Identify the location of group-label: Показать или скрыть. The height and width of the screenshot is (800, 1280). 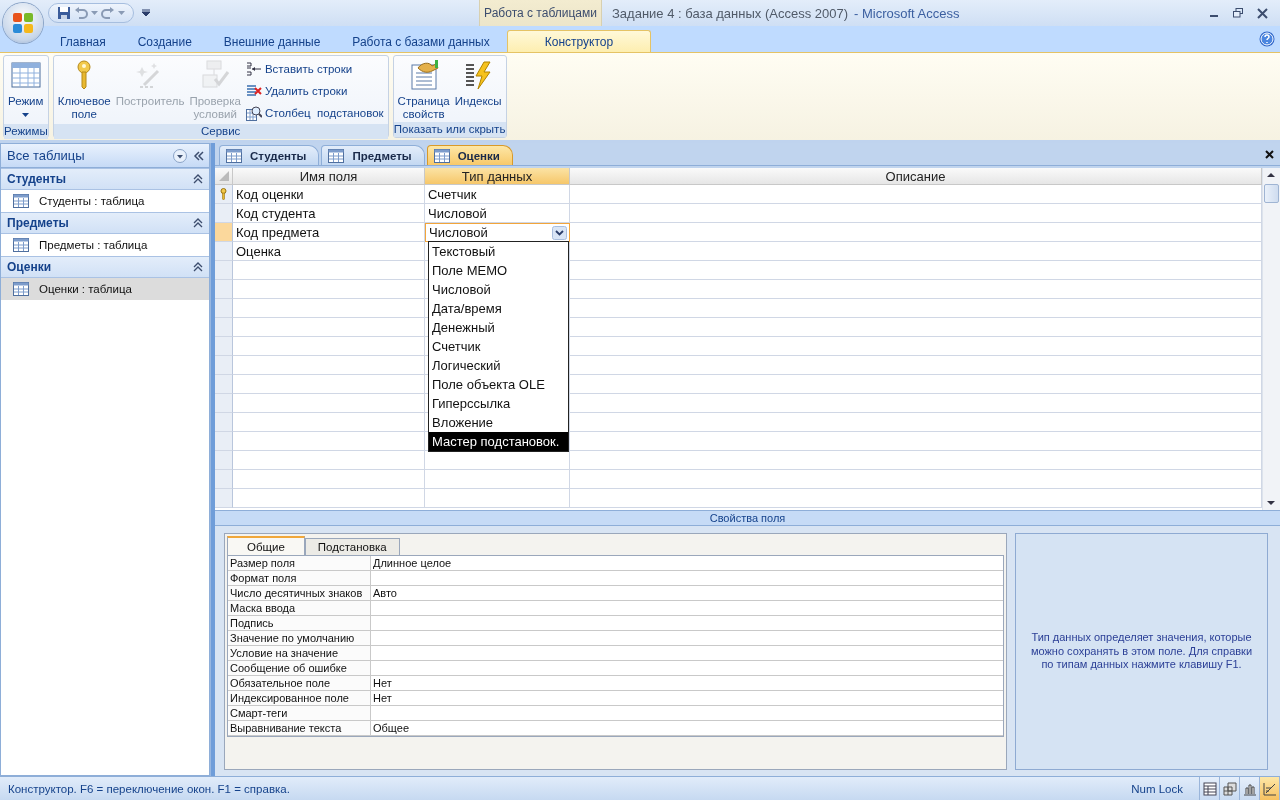
(449, 129).